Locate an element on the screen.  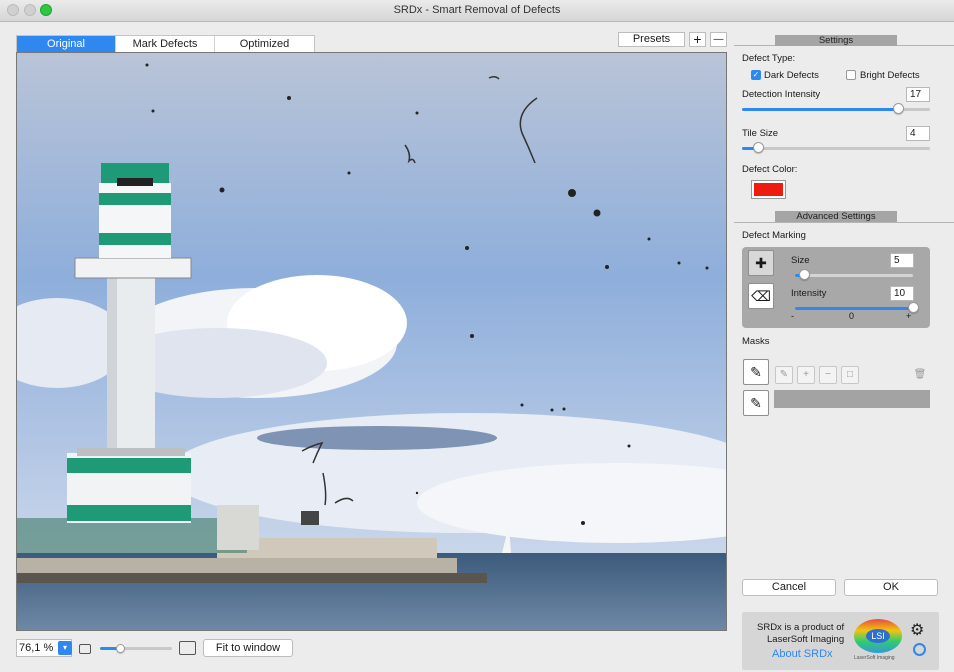
scale-mid-label: 0 is located at coordinates (852, 316).